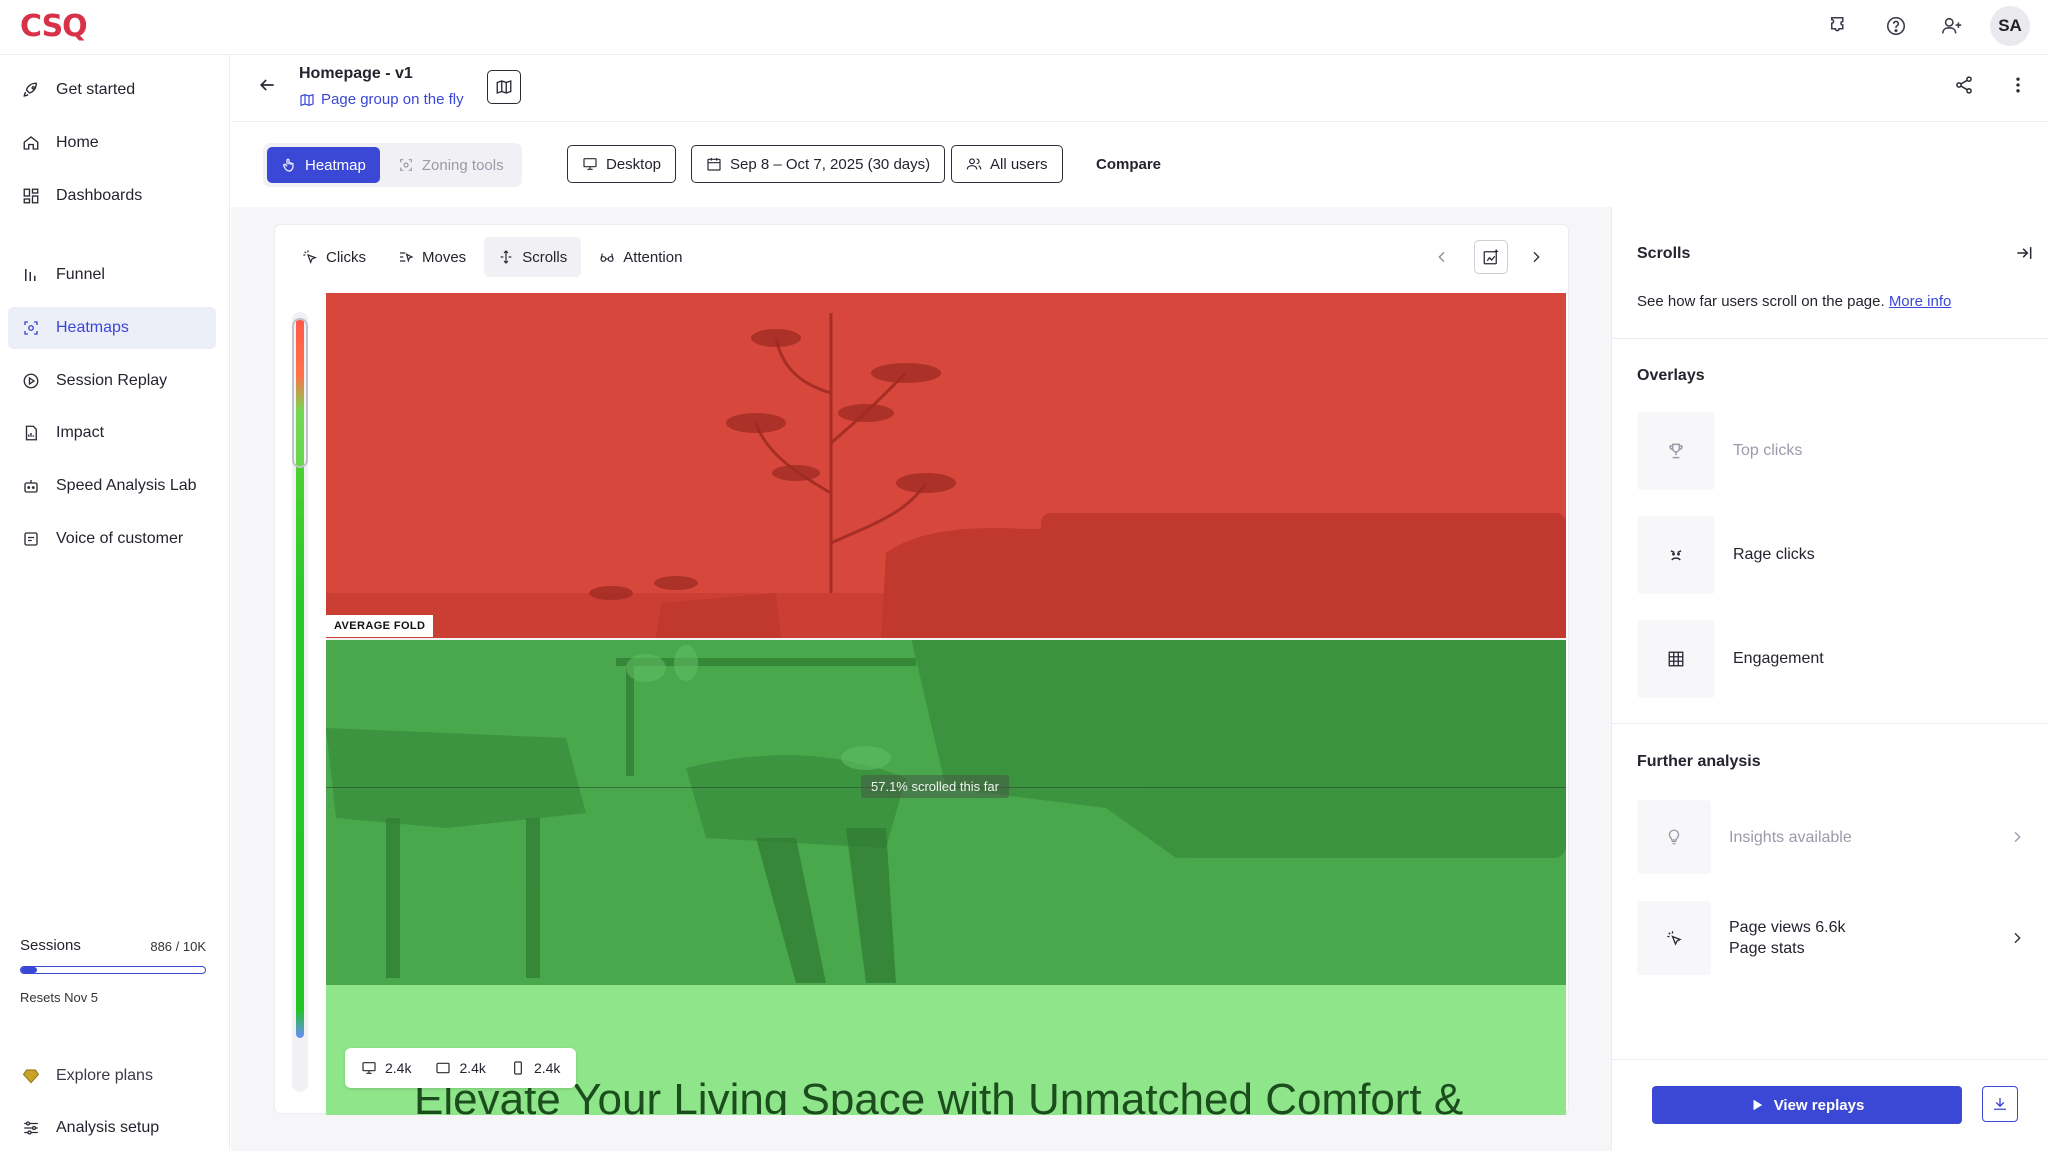  Describe the element at coordinates (1674, 938) in the screenshot. I see `click-sparkle-icon` at that location.